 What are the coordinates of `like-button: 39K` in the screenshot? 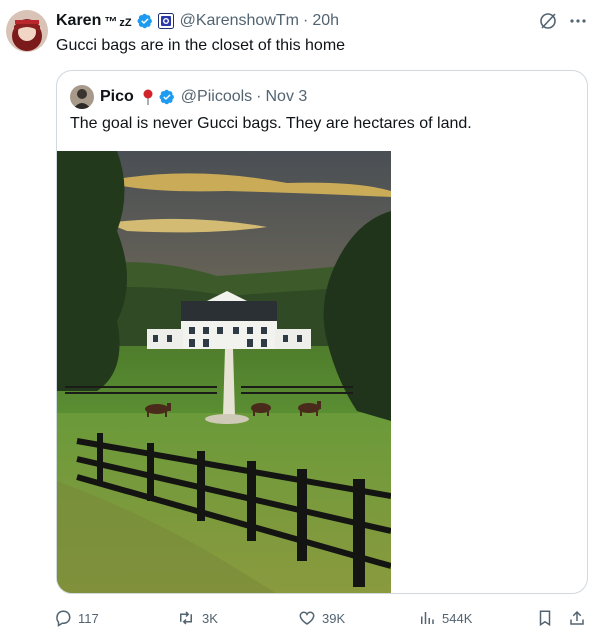 It's located at (321, 618).